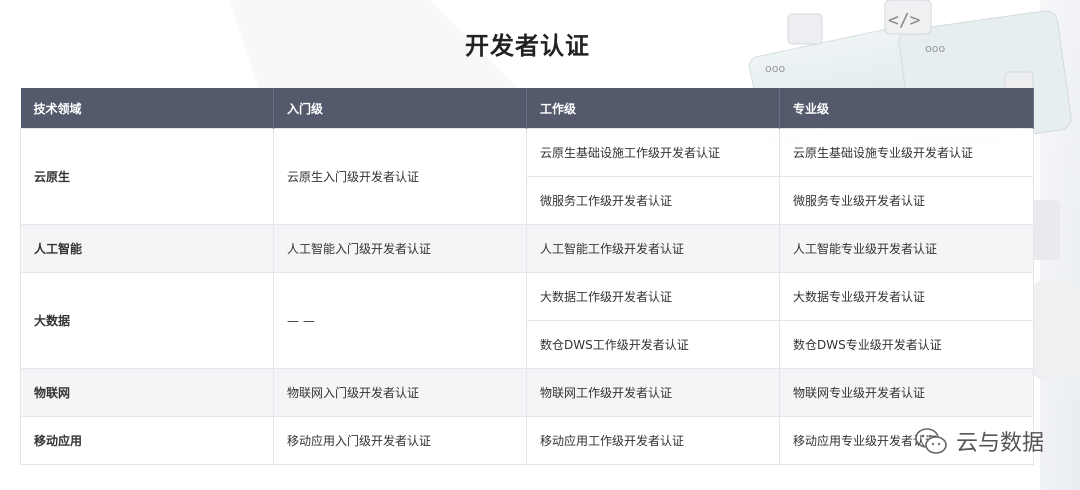 This screenshot has width=1080, height=490. I want to click on table-header-row: 技术领域 入门级 工作级 专业级, so click(527, 108).